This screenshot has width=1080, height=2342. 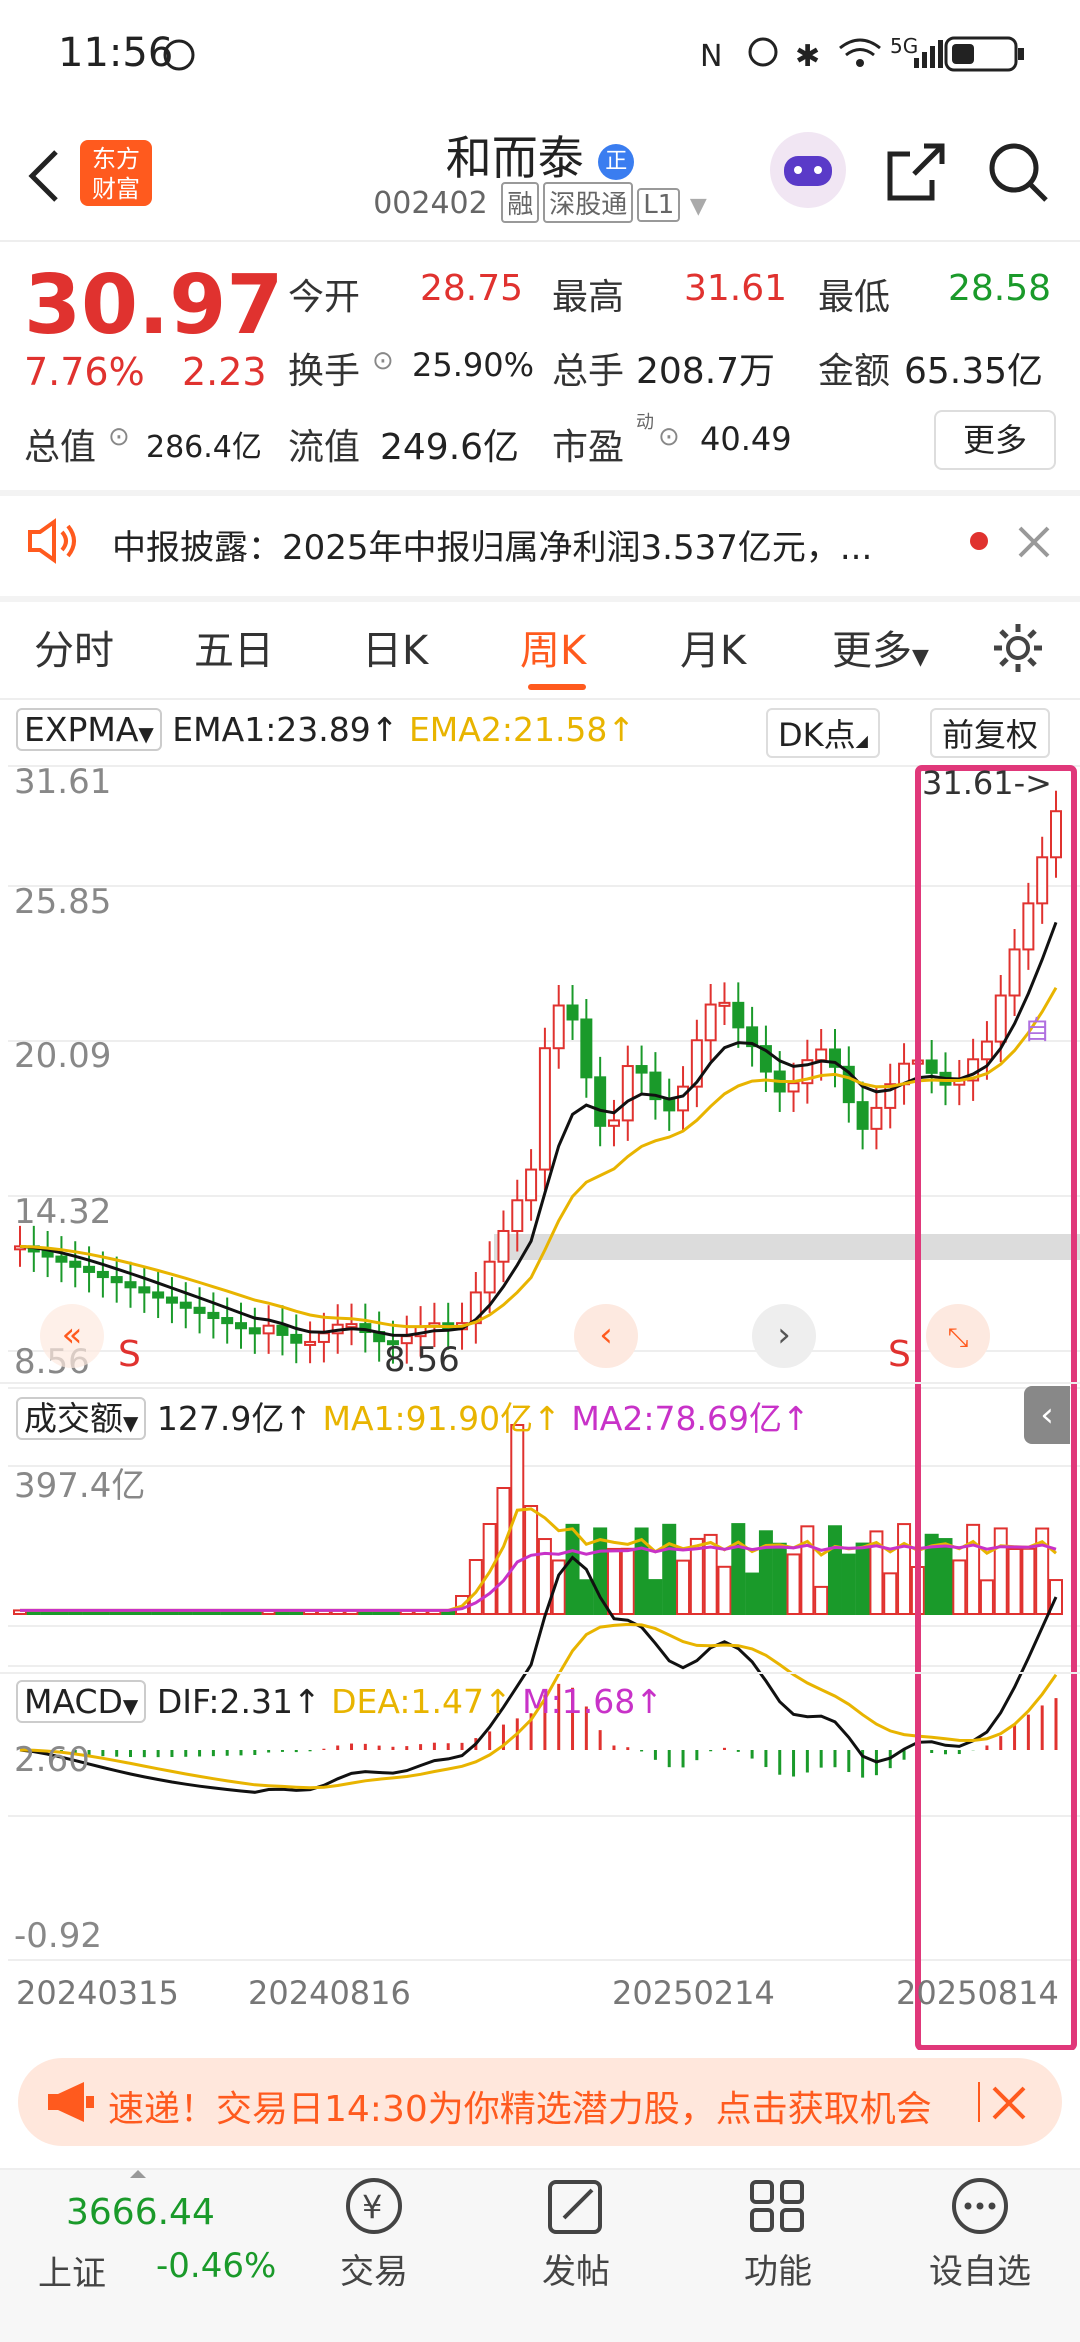 I want to click on more-button: 更多, so click(x=995, y=440).